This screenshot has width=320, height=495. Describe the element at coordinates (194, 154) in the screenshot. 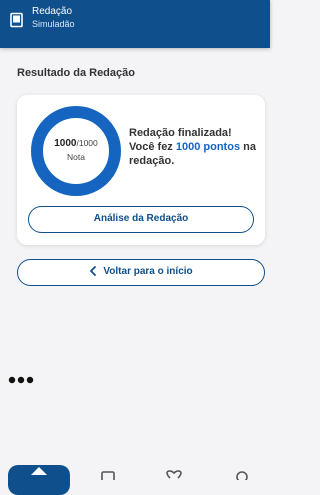

I see `points-text: Você fez 1000 pontos na redação.` at that location.